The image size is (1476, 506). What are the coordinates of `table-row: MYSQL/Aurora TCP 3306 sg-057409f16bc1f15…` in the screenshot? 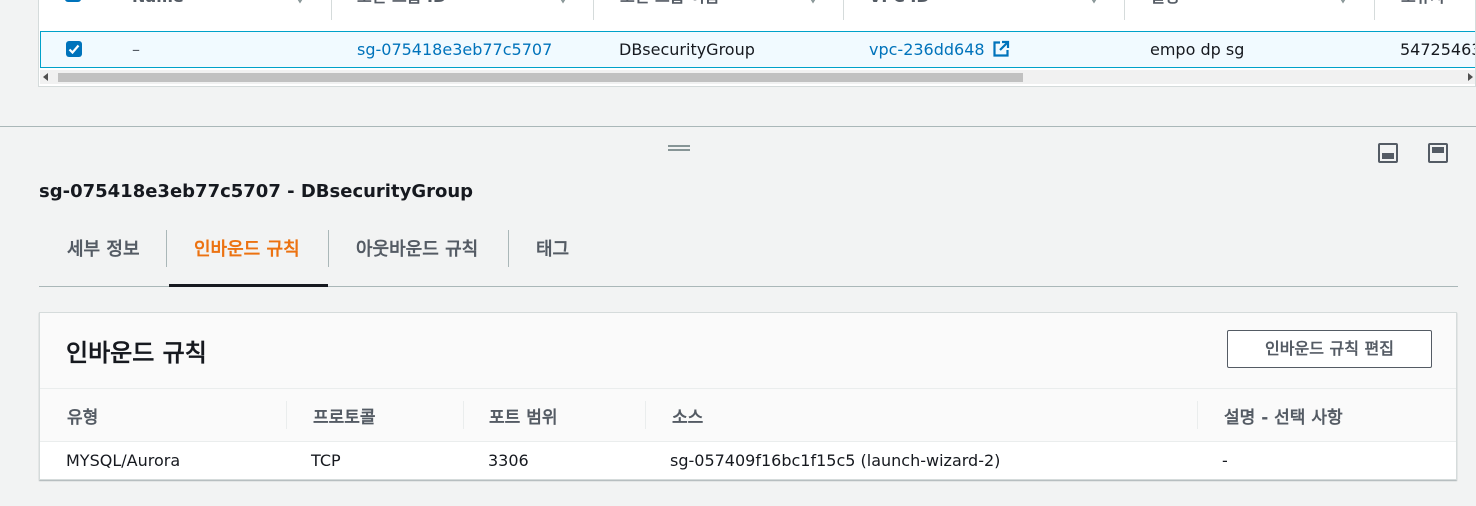 It's located at (748, 461).